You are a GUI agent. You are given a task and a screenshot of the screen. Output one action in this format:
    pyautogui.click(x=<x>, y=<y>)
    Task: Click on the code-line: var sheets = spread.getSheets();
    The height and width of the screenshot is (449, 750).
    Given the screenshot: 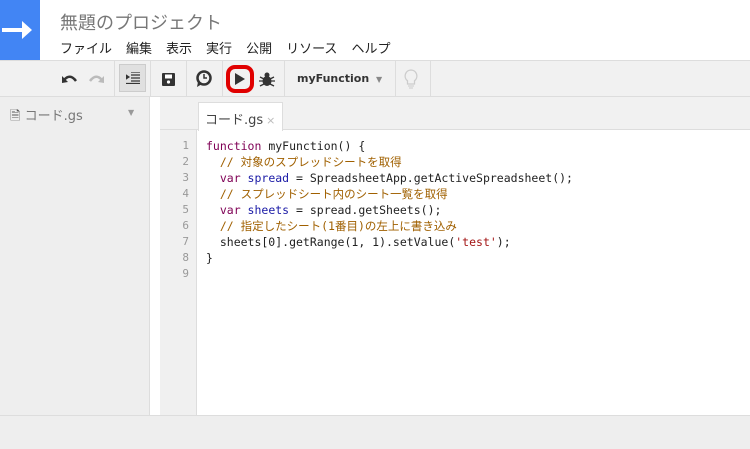 What is the action you would take?
    pyautogui.click(x=389, y=210)
    